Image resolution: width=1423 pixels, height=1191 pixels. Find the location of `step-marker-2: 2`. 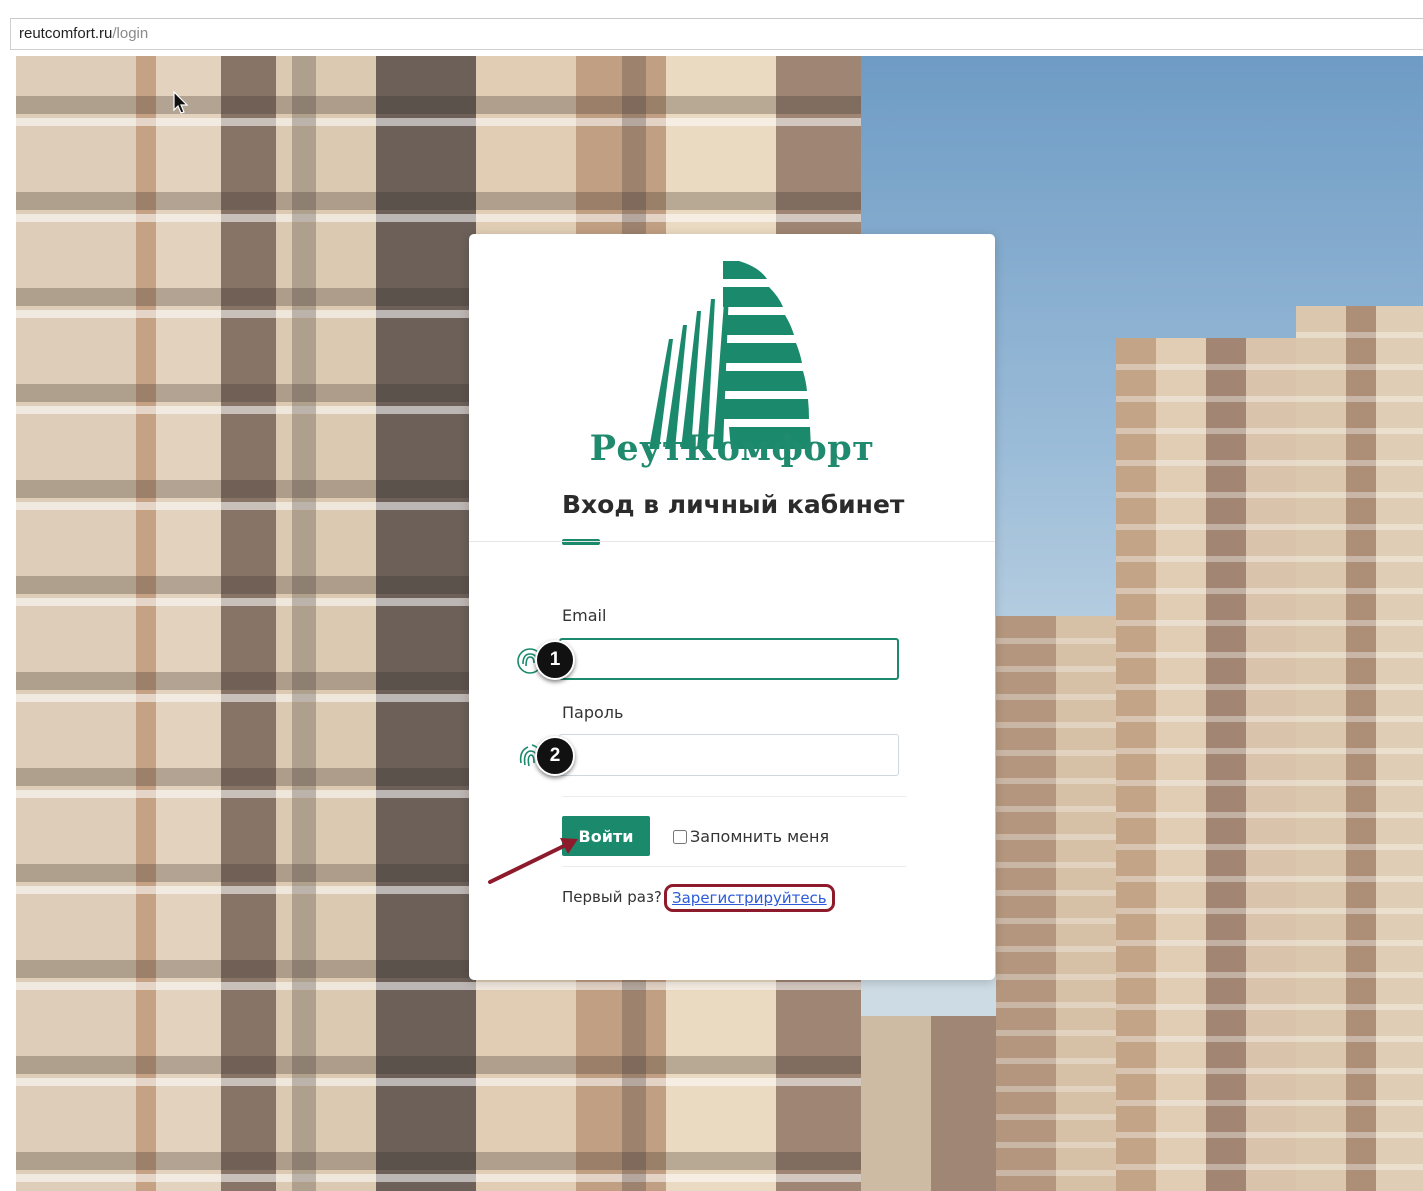

step-marker-2: 2 is located at coordinates (555, 756).